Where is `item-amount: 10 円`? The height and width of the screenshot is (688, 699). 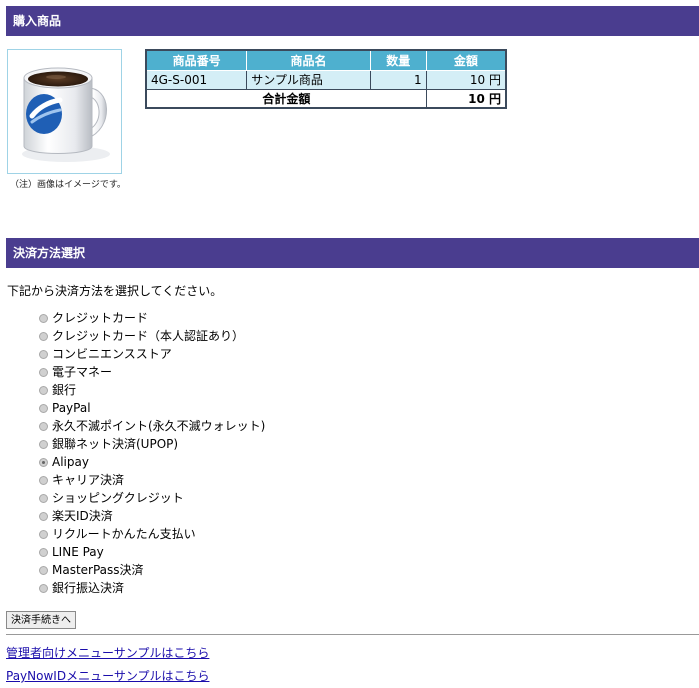 item-amount: 10 円 is located at coordinates (466, 79).